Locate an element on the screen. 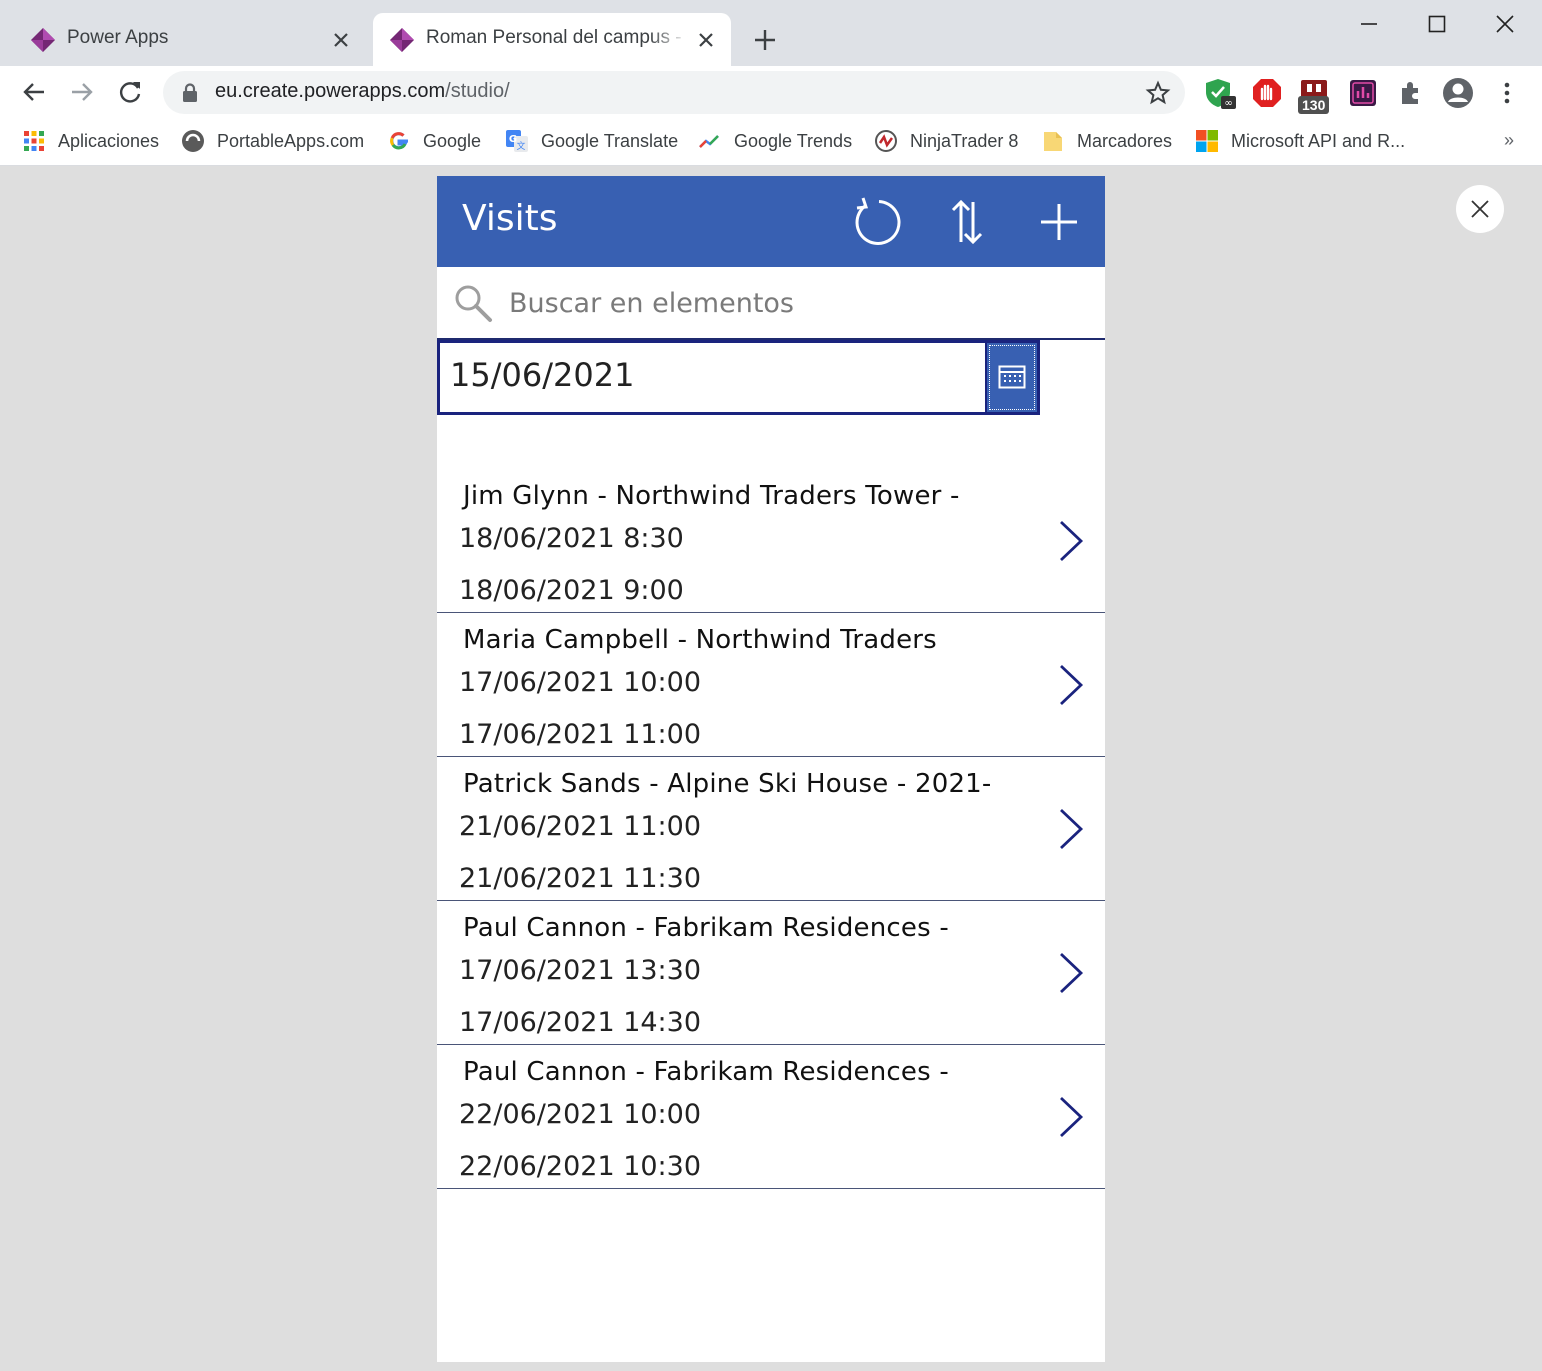  item-start-time: 17/06/2021 10:00 is located at coordinates (580, 682).